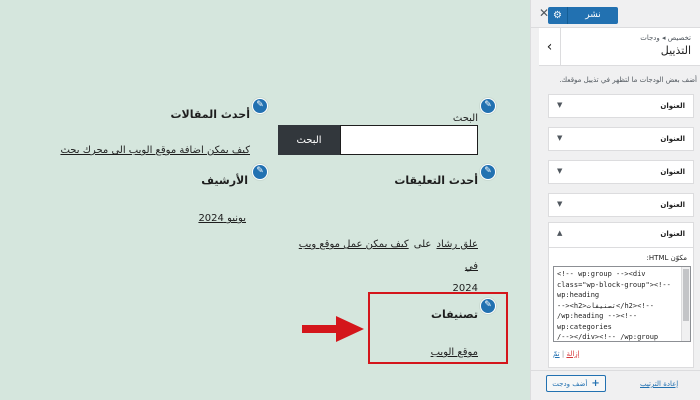 The height and width of the screenshot is (400, 700). What do you see at coordinates (595, 383) in the screenshot?
I see `plus-icon: +` at bounding box center [595, 383].